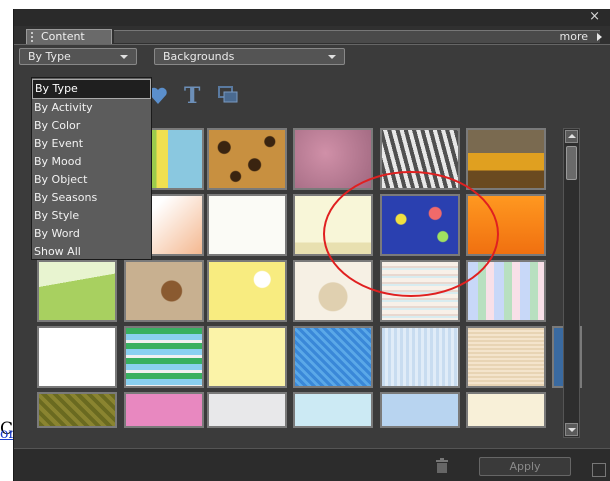 The height and width of the screenshot is (481, 610). What do you see at coordinates (91, 162) in the screenshot?
I see `dropdown-option: By Mood` at bounding box center [91, 162].